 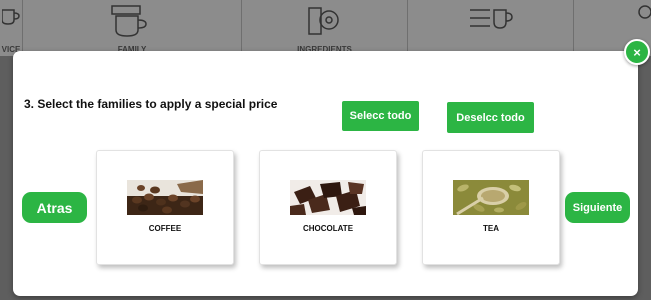 I want to click on bg-tab-service: VICE, so click(x=11, y=28).